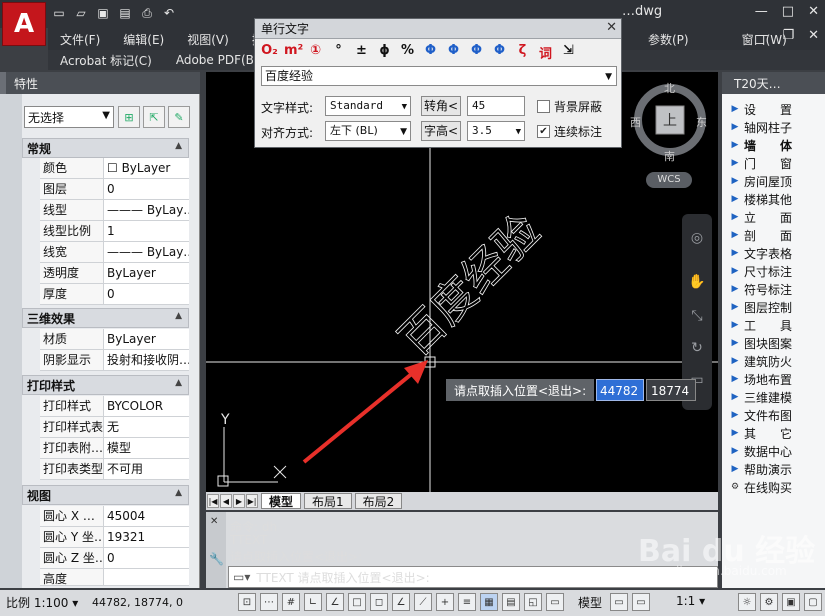 This screenshot has width=825, height=616. I want to click on doc-restore-button: ❐, so click(788, 35).